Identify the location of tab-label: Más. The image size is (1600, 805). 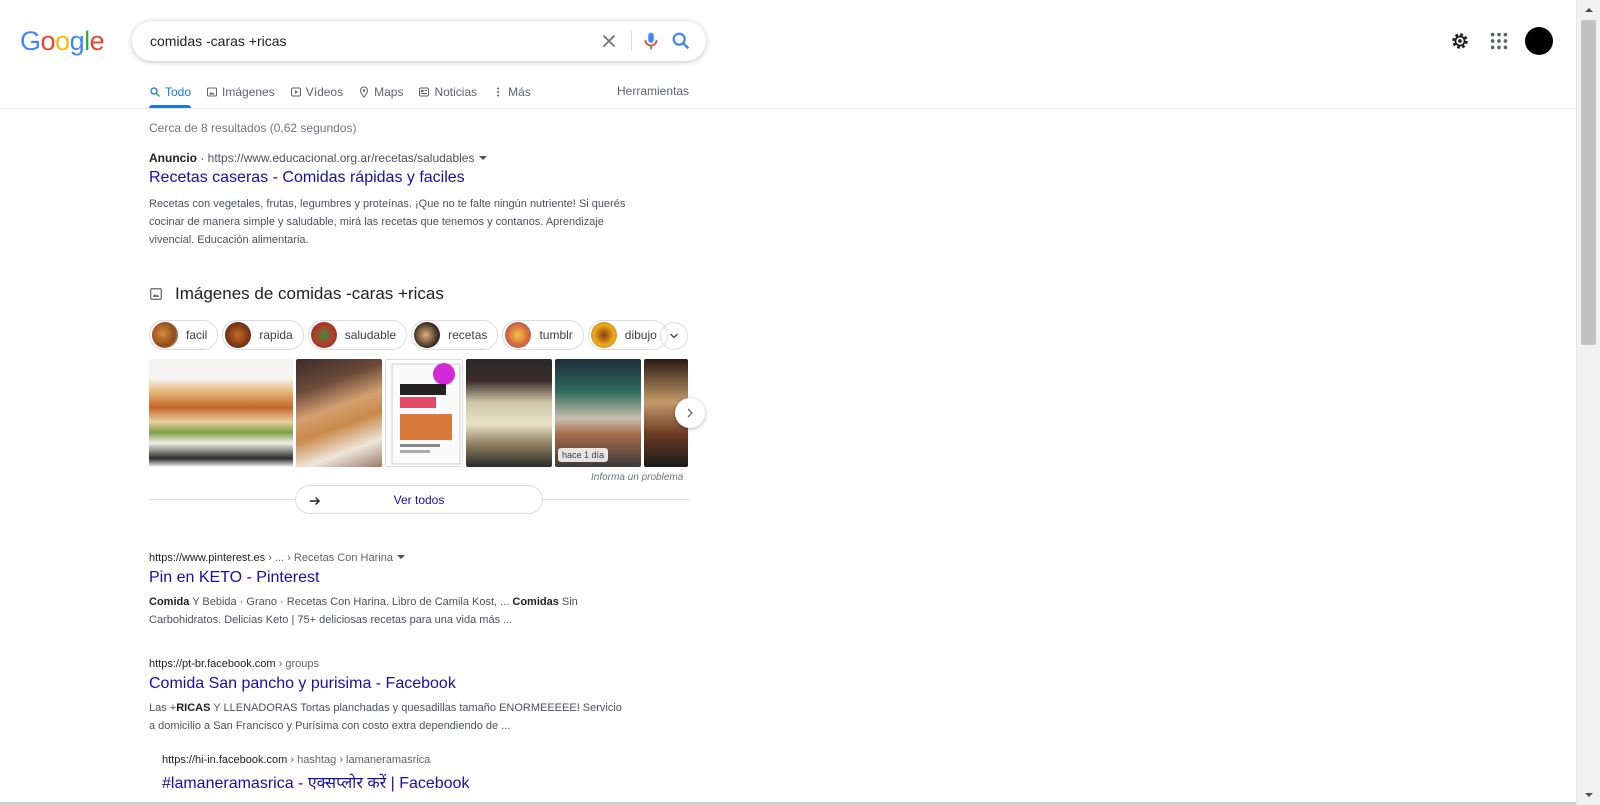
(519, 92).